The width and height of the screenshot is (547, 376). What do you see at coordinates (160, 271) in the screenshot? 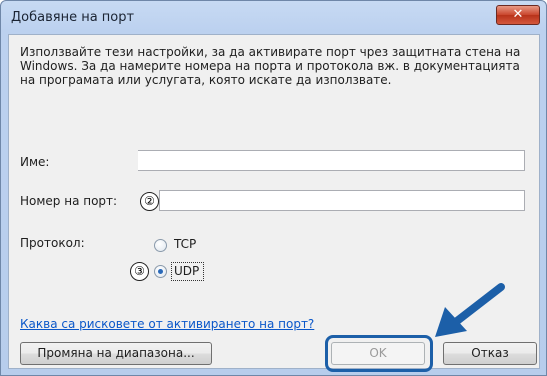
I see `udp-radio` at bounding box center [160, 271].